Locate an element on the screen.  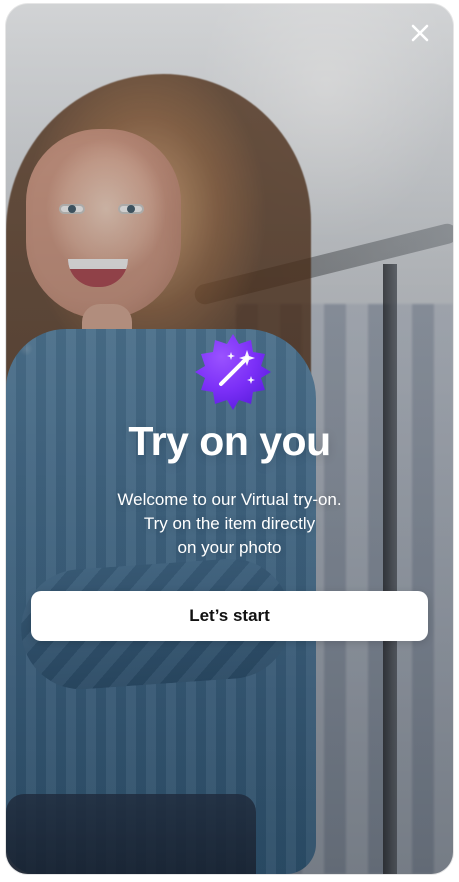
subtitle-line-3: on your photo is located at coordinates (229, 547).